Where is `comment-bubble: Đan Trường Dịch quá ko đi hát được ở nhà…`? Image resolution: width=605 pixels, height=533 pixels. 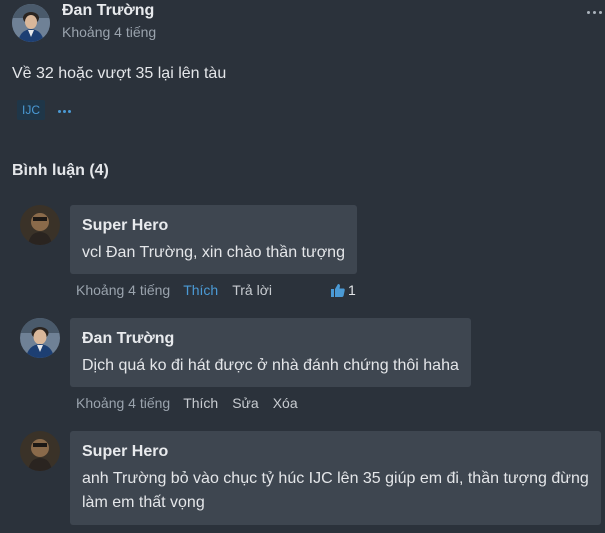 comment-bubble: Đan Trường Dịch quá ko đi hát được ở nhà… is located at coordinates (270, 352).